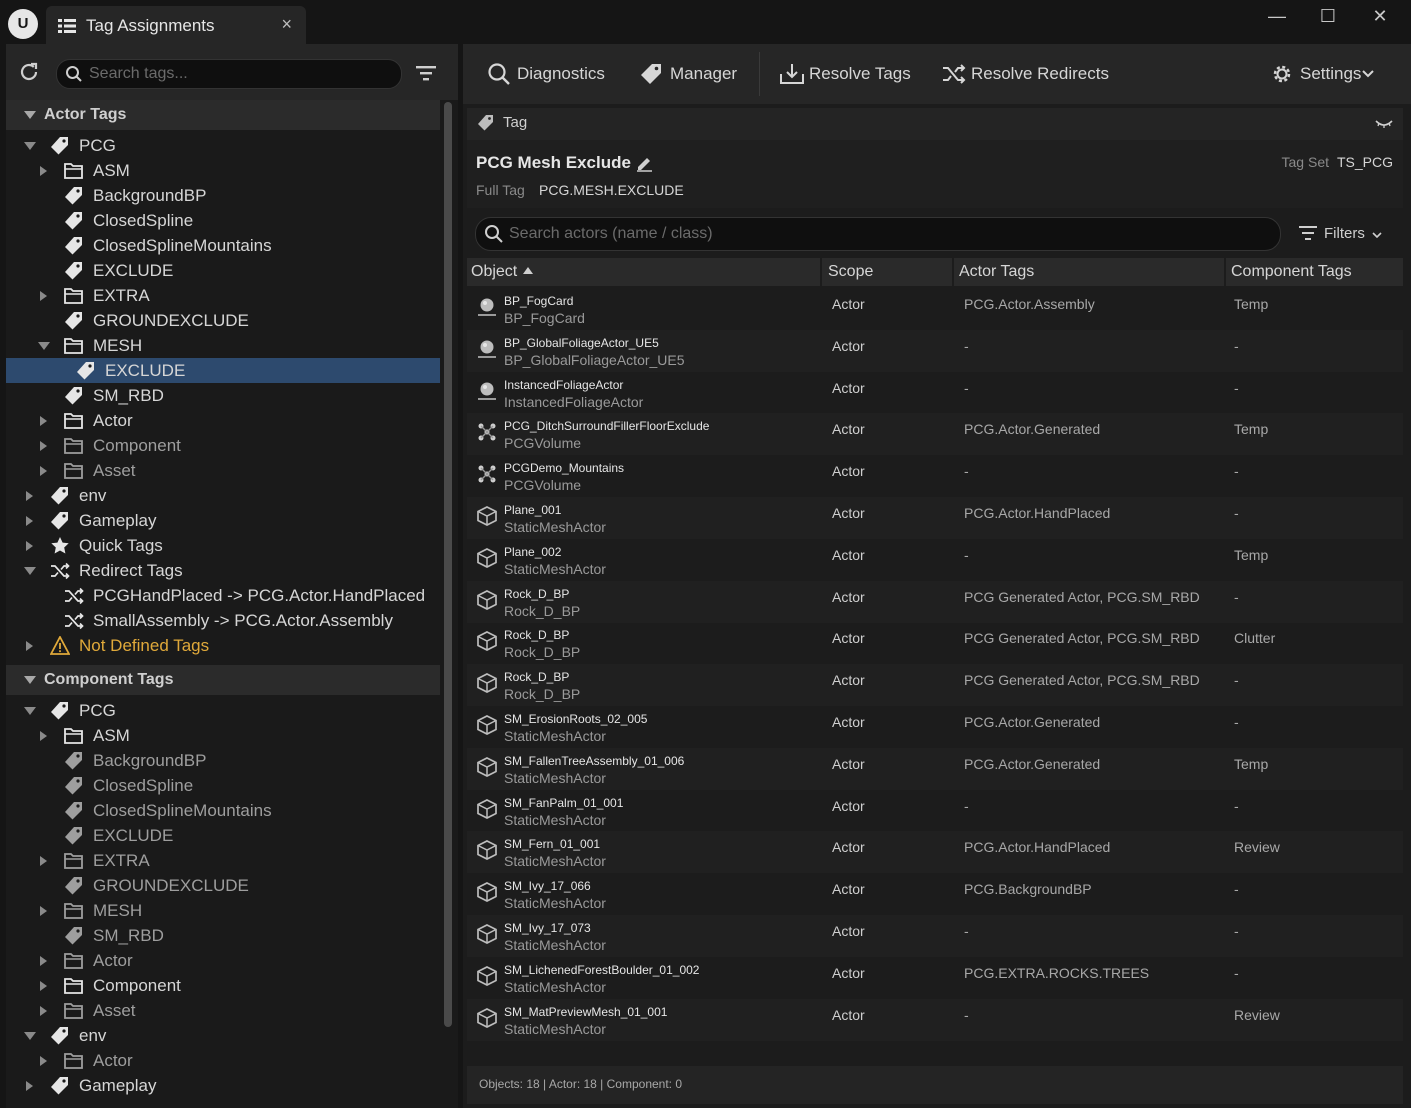  Describe the element at coordinates (223, 710) in the screenshot. I see `component-tree-item-pcg: PCG` at that location.